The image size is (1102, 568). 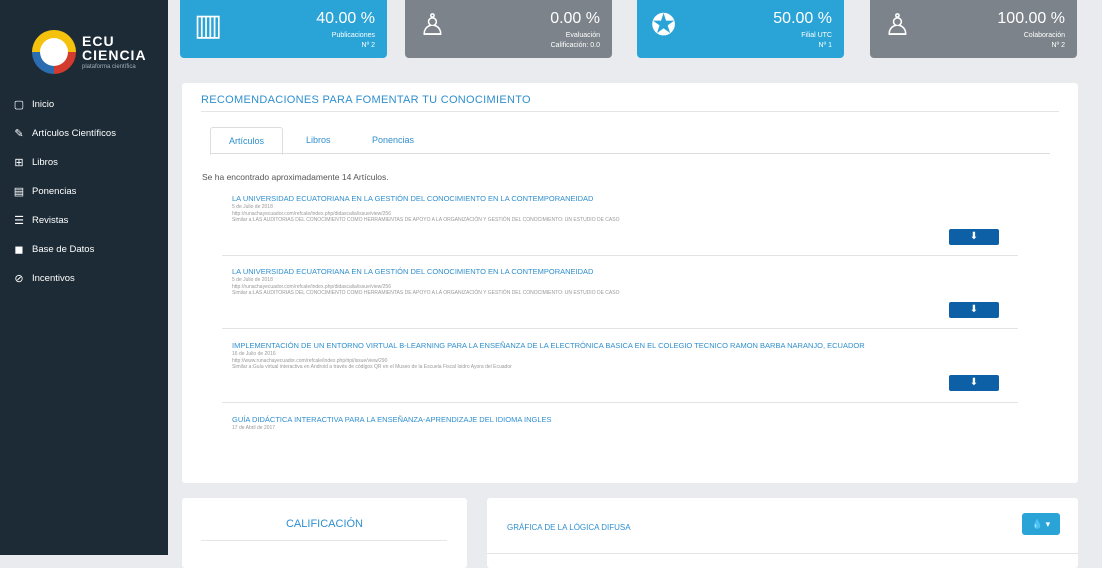 What do you see at coordinates (1048, 524) in the screenshot?
I see `chevron-down-icon: ▾` at bounding box center [1048, 524].